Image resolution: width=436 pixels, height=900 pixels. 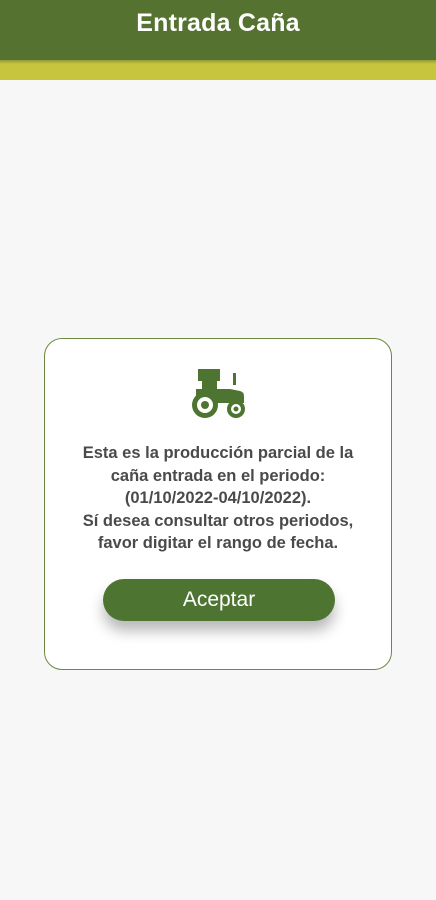 I want to click on page-title: Entrada Caña, so click(x=218, y=22).